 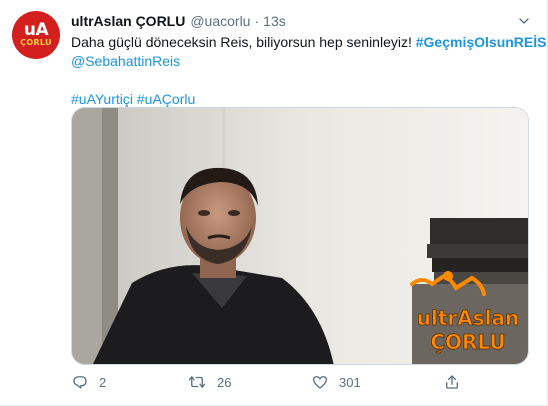 What do you see at coordinates (220, 21) in the screenshot?
I see `user-handle: @uacorlu` at bounding box center [220, 21].